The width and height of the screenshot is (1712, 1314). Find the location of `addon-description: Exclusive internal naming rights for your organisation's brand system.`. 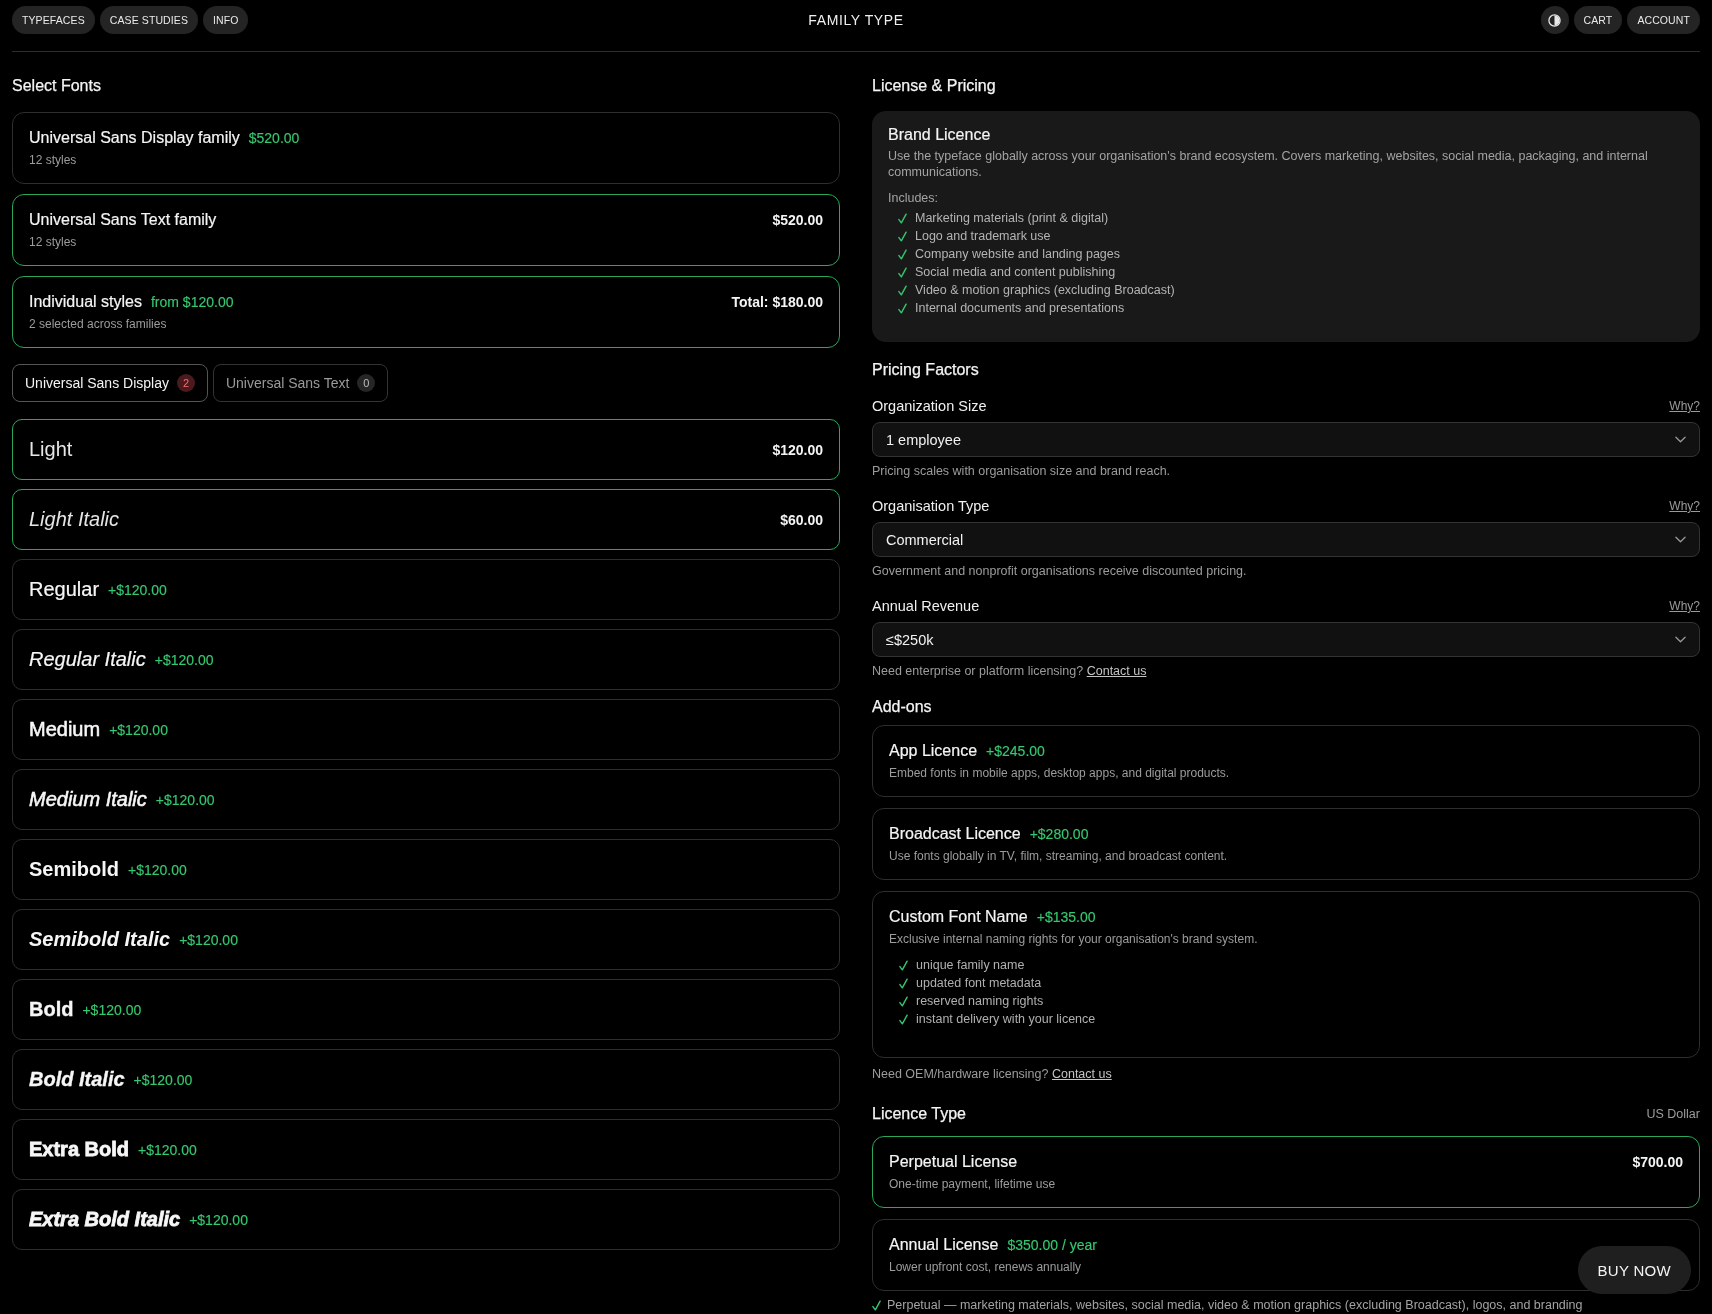

addon-description: Exclusive internal naming rights for your organisation's brand system. is located at coordinates (1073, 939).